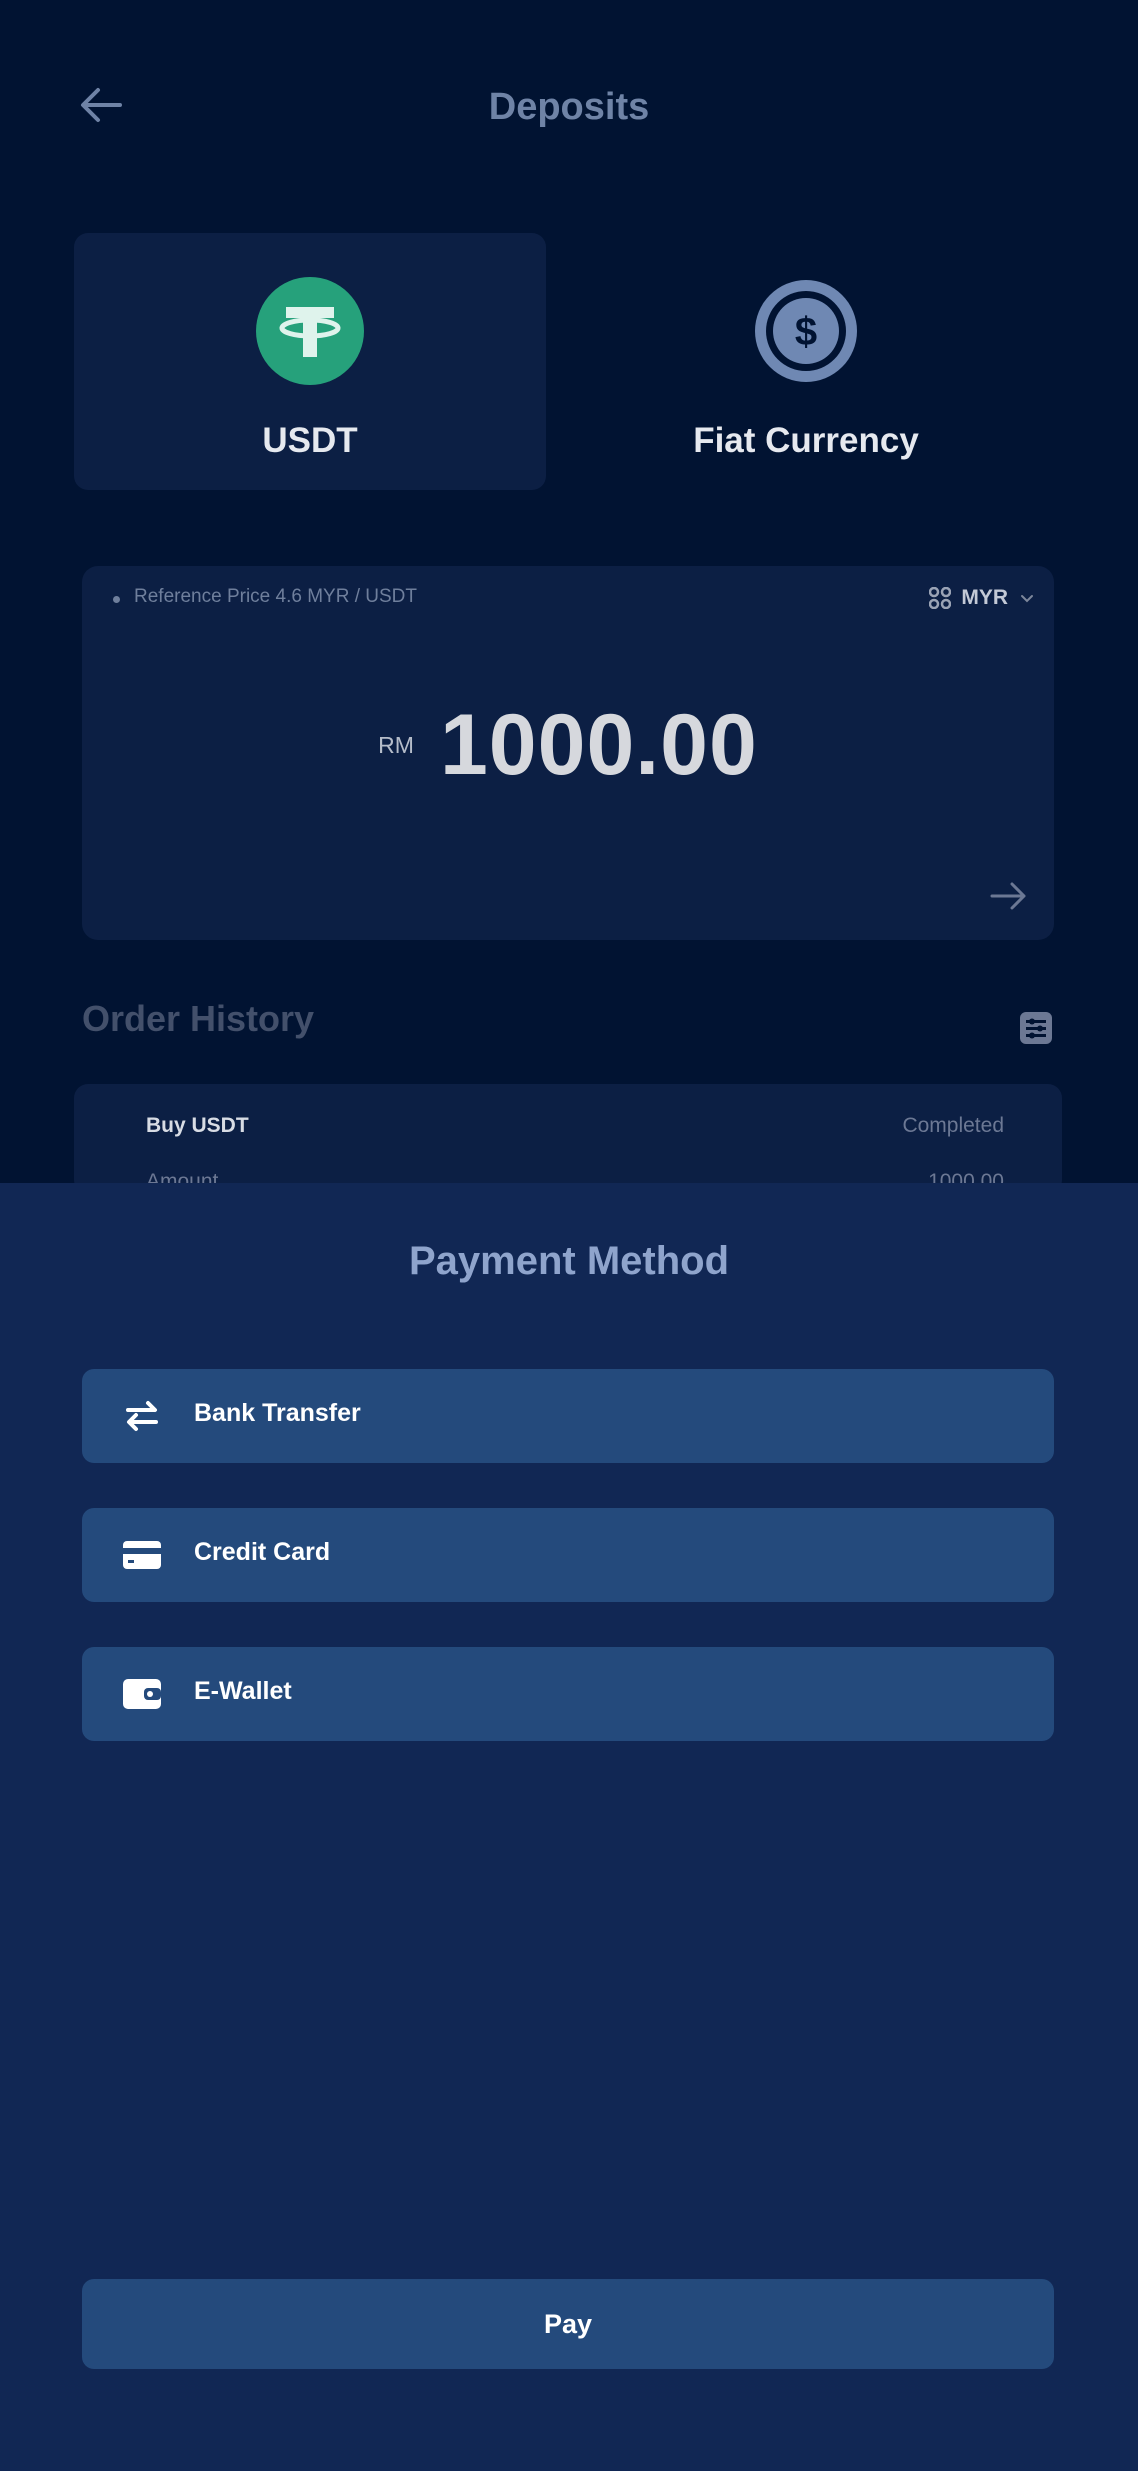 The width and height of the screenshot is (1138, 2471). I want to click on amount-value: 1000.00, so click(598, 745).